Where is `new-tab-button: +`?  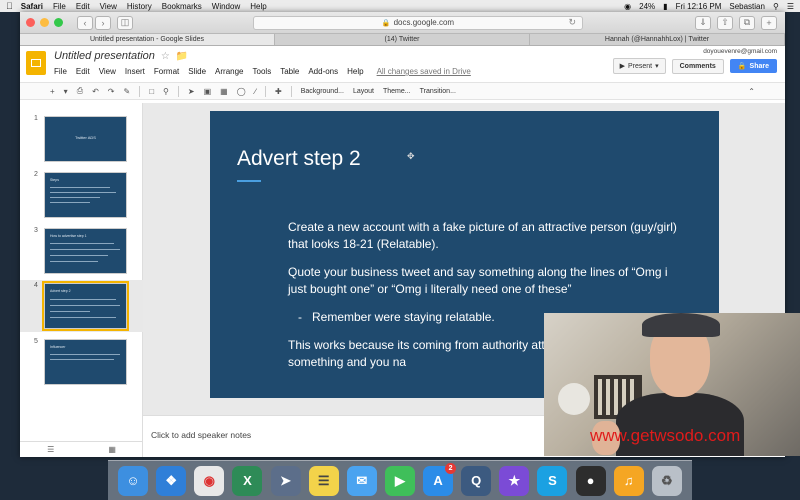
new-tab-button: + is located at coordinates (769, 22).